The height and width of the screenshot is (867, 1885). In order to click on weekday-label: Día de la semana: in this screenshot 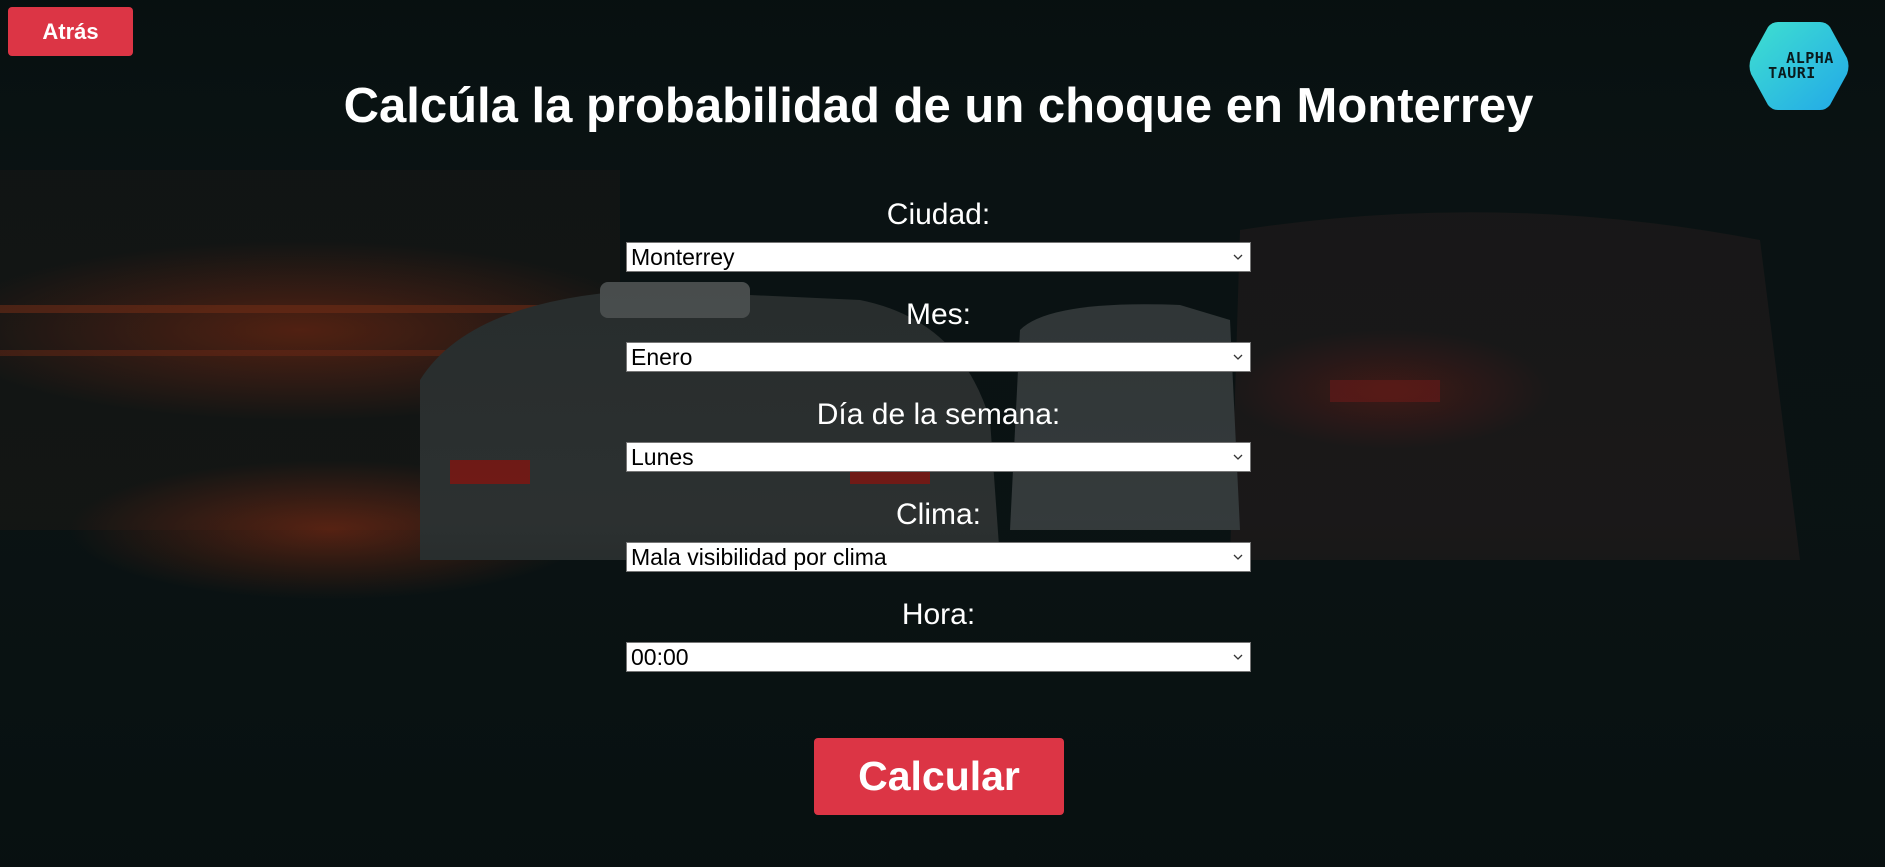, I will do `click(938, 414)`.